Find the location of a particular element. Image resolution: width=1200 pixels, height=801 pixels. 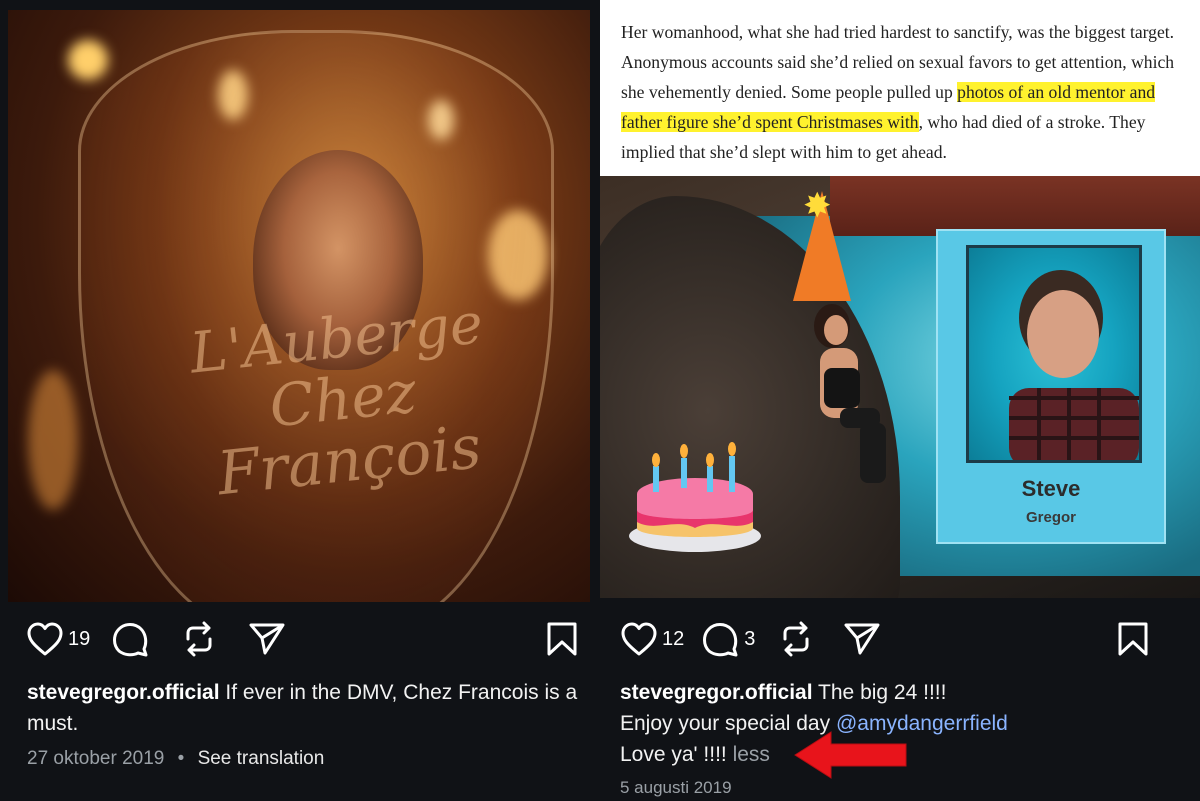

man-portrait is located at coordinates (1074, 365).